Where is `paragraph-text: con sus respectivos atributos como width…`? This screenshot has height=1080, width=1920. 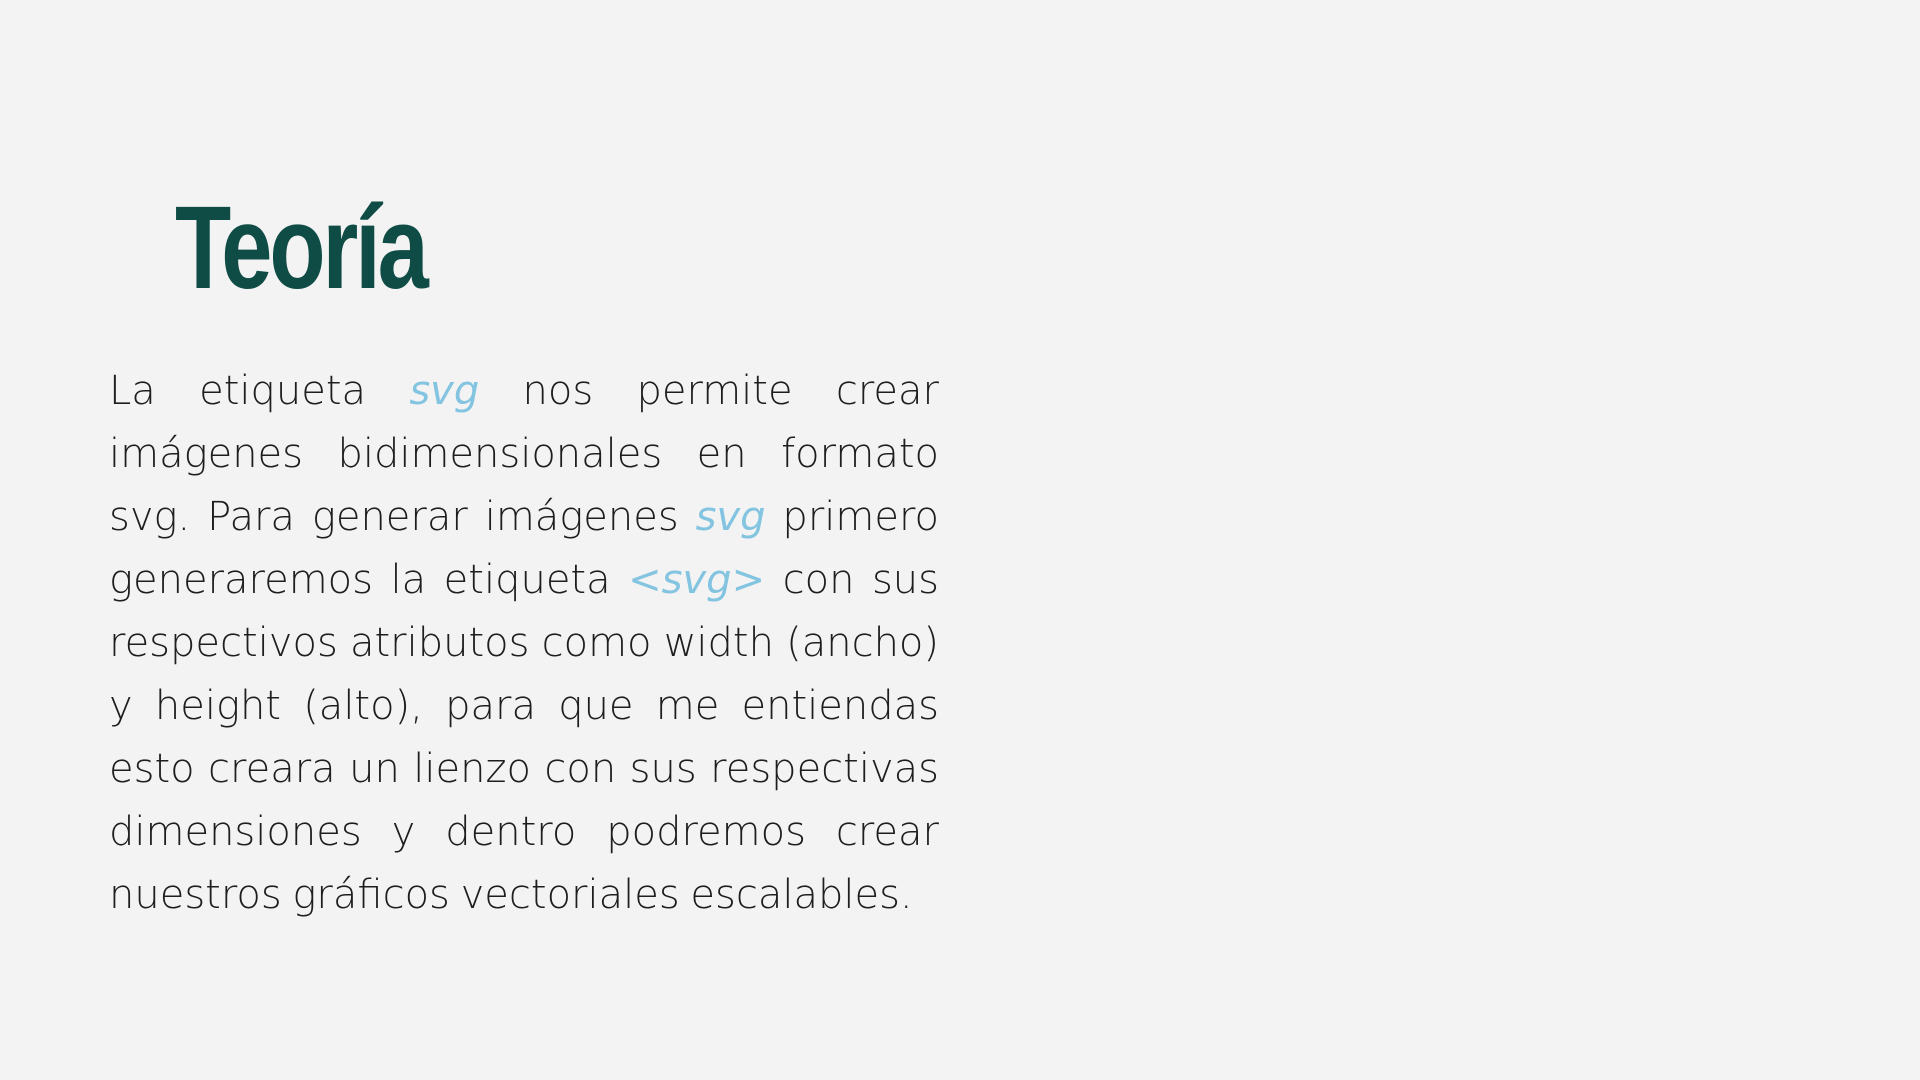
paragraph-text: con sus respectivos atributos como width… is located at coordinates (524, 737).